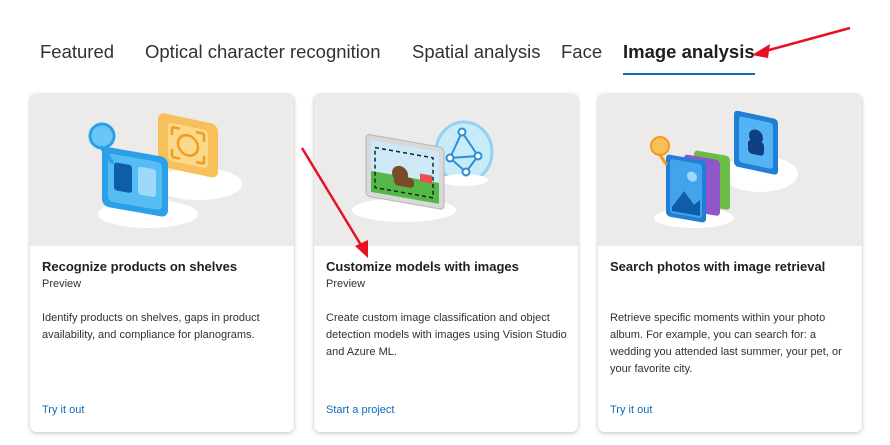  Describe the element at coordinates (162, 170) in the screenshot. I see `product-recognition-illustration` at that location.